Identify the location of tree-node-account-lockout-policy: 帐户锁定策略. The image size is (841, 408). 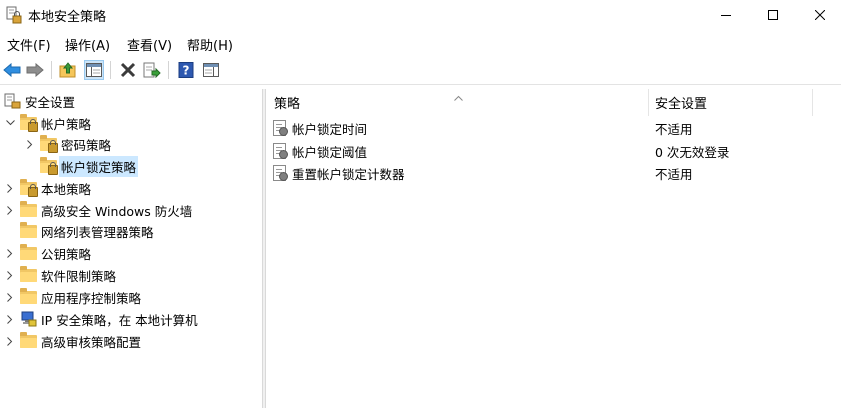
(81, 166).